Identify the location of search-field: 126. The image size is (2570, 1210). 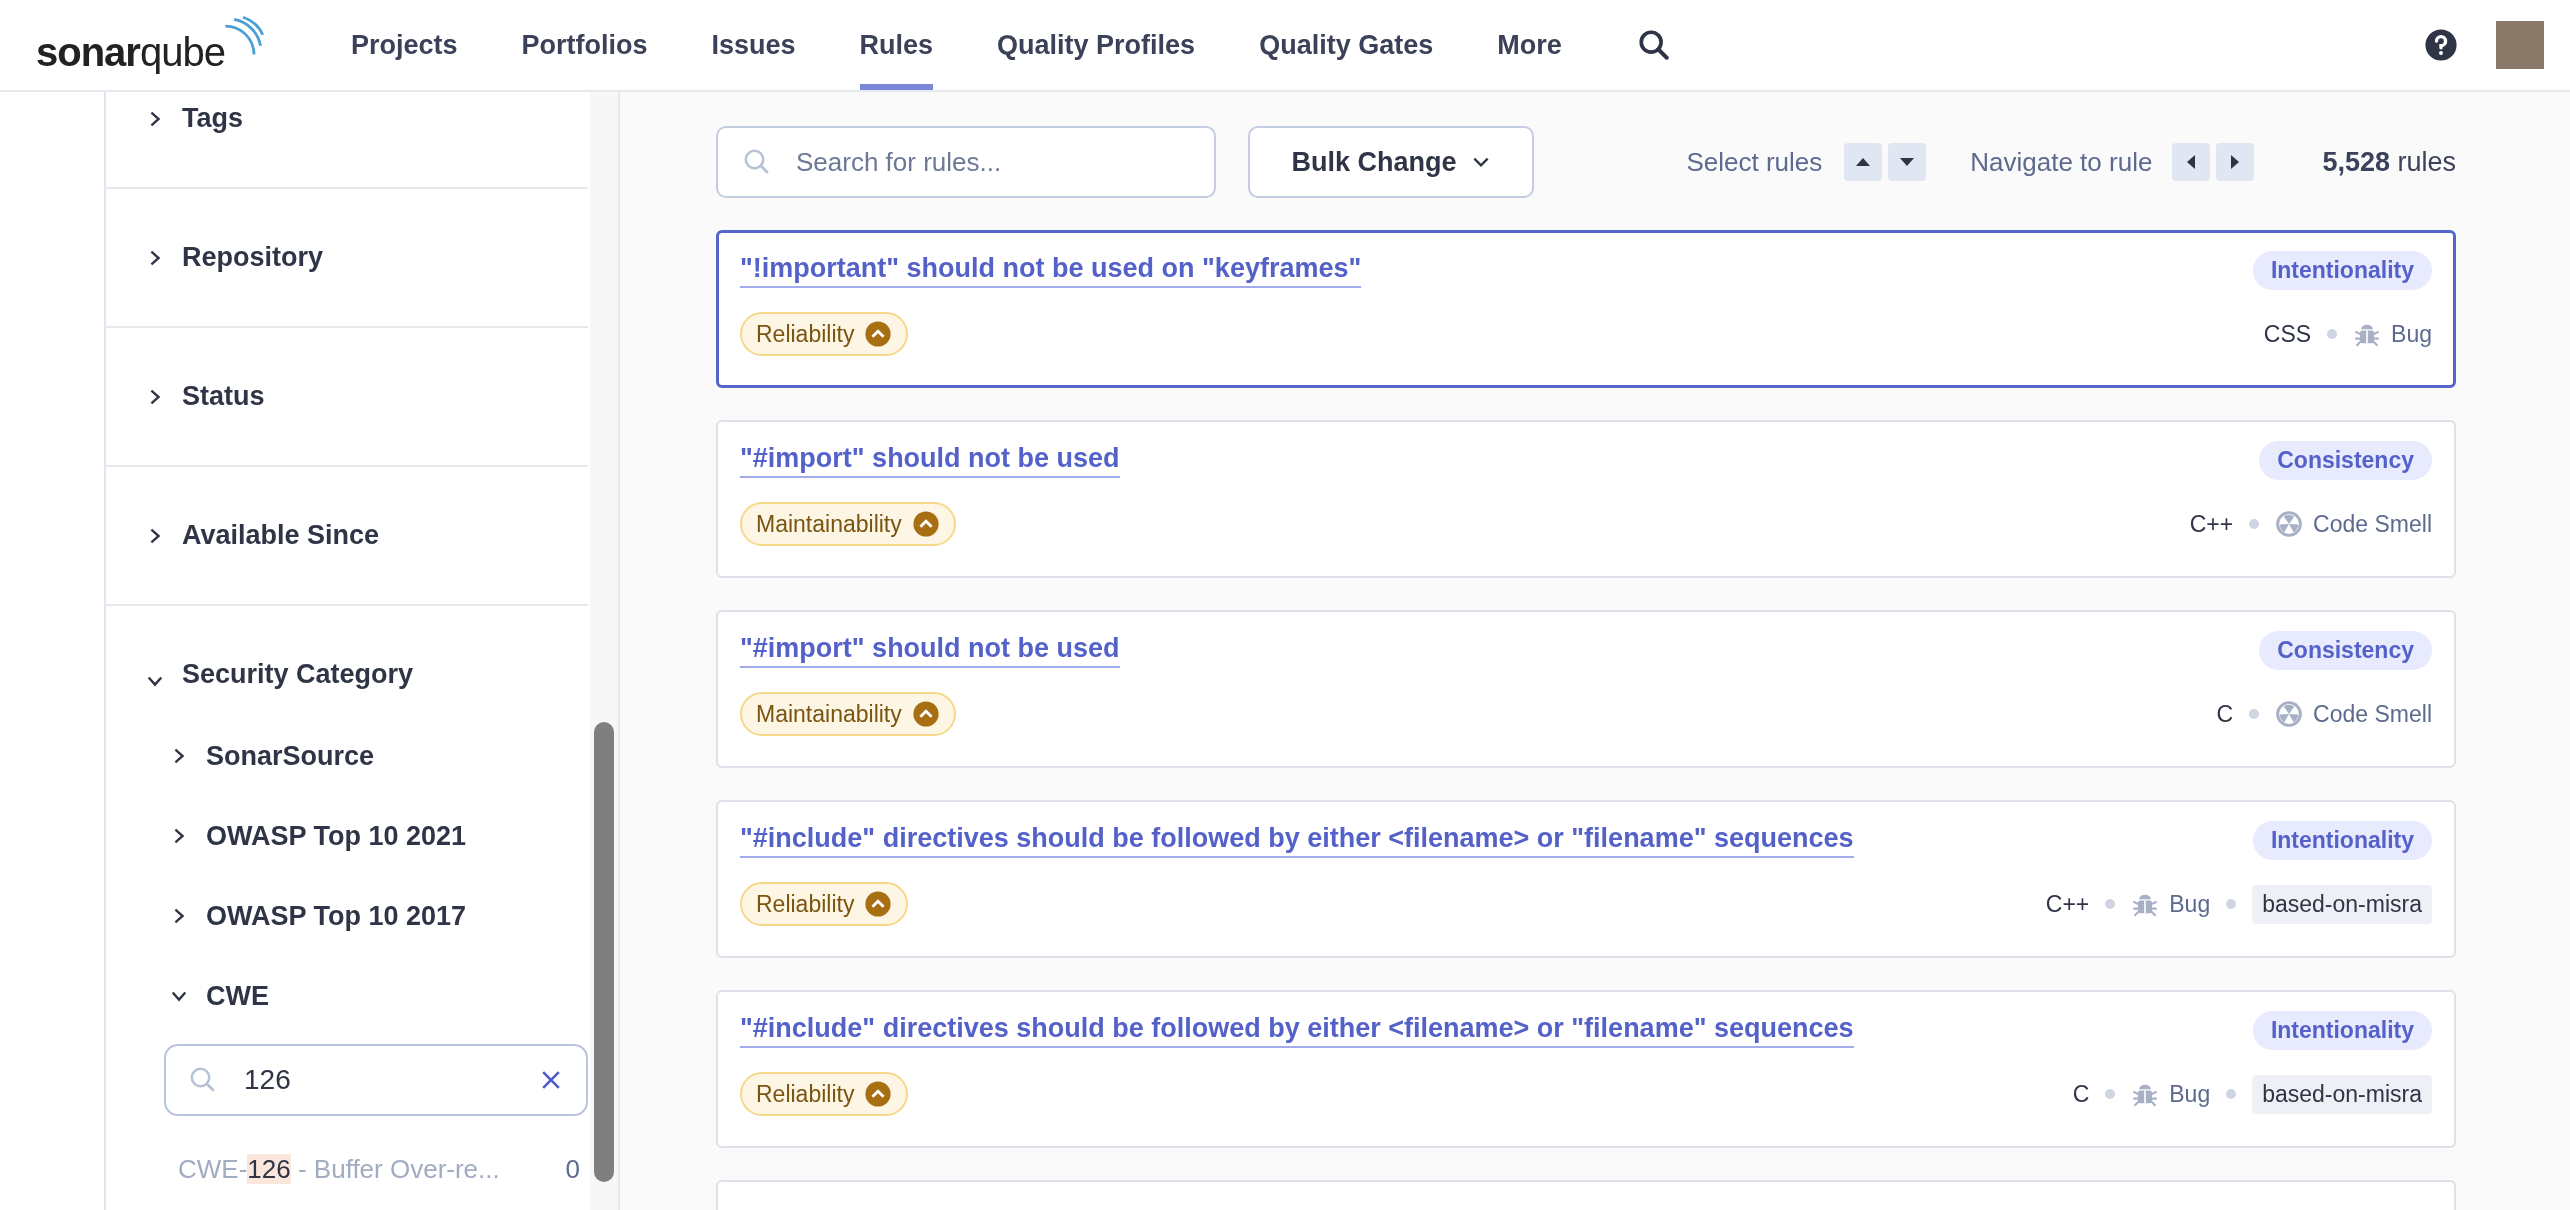
(376, 1080).